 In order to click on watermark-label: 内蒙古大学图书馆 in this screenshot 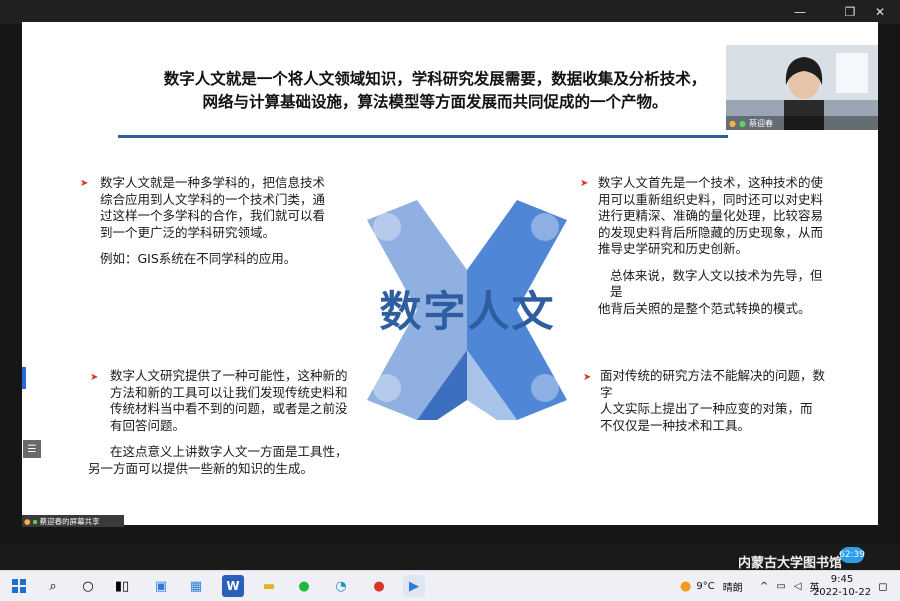, I will do `click(790, 563)`.